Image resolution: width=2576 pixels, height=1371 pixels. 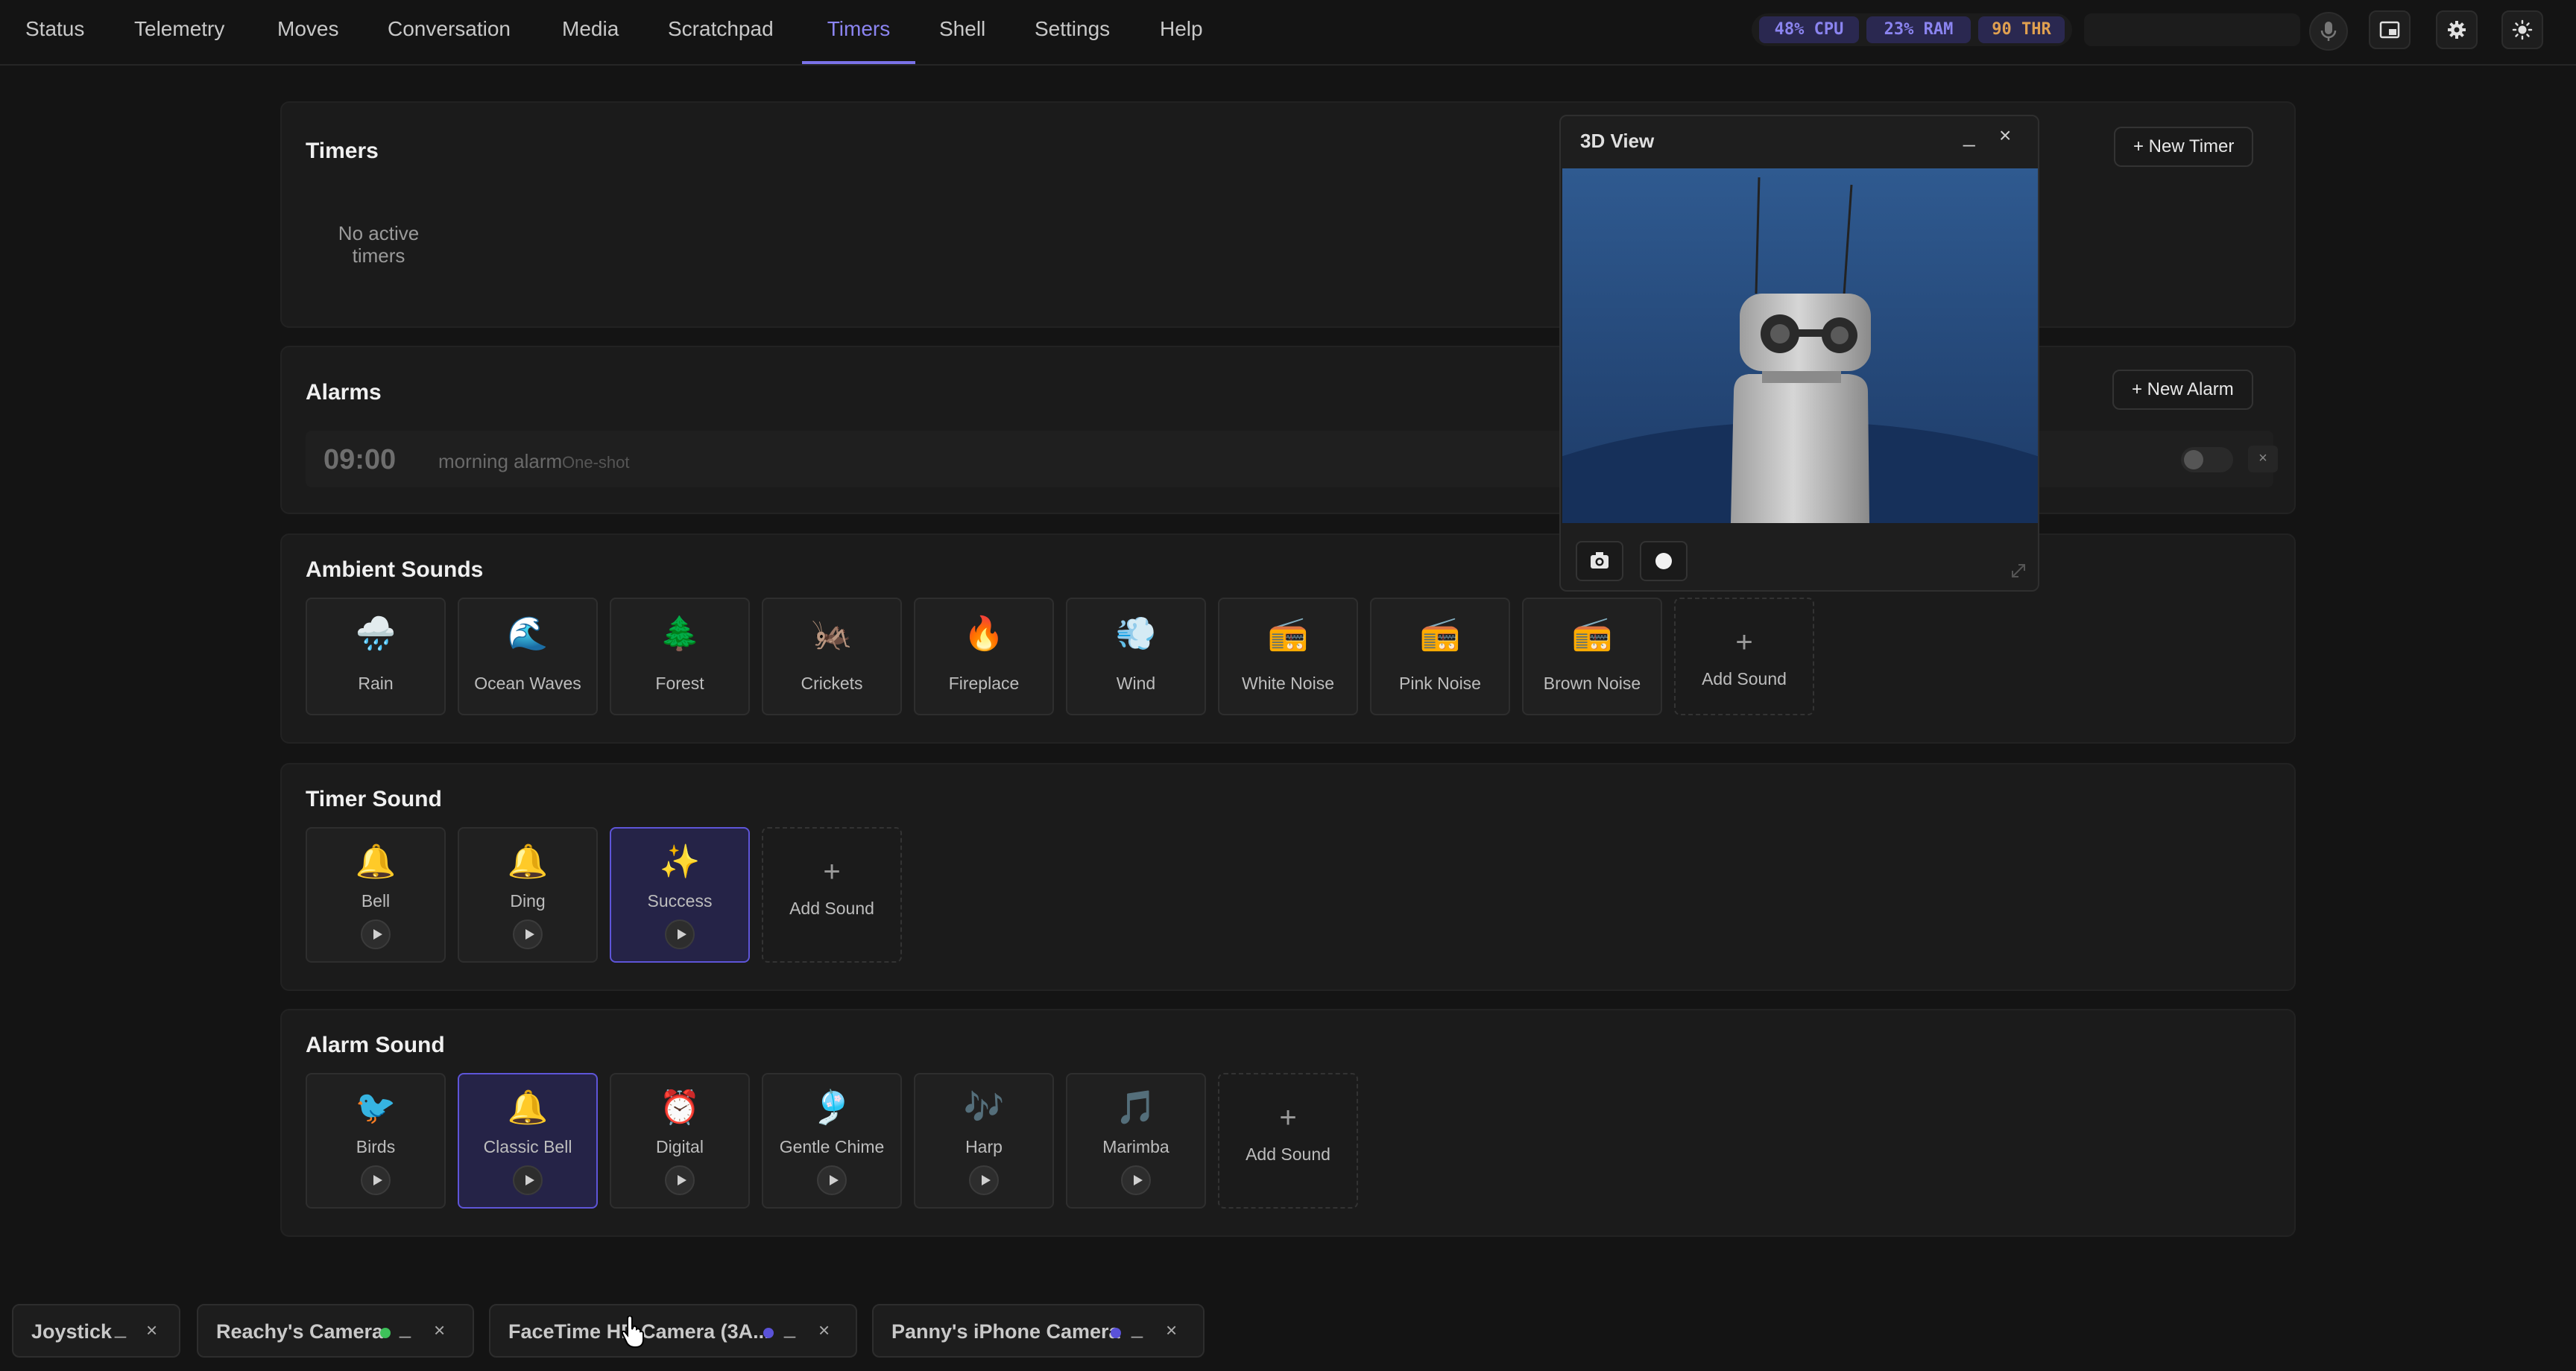 I want to click on ambient-sounds-title: Ambient Sounds, so click(x=395, y=569).